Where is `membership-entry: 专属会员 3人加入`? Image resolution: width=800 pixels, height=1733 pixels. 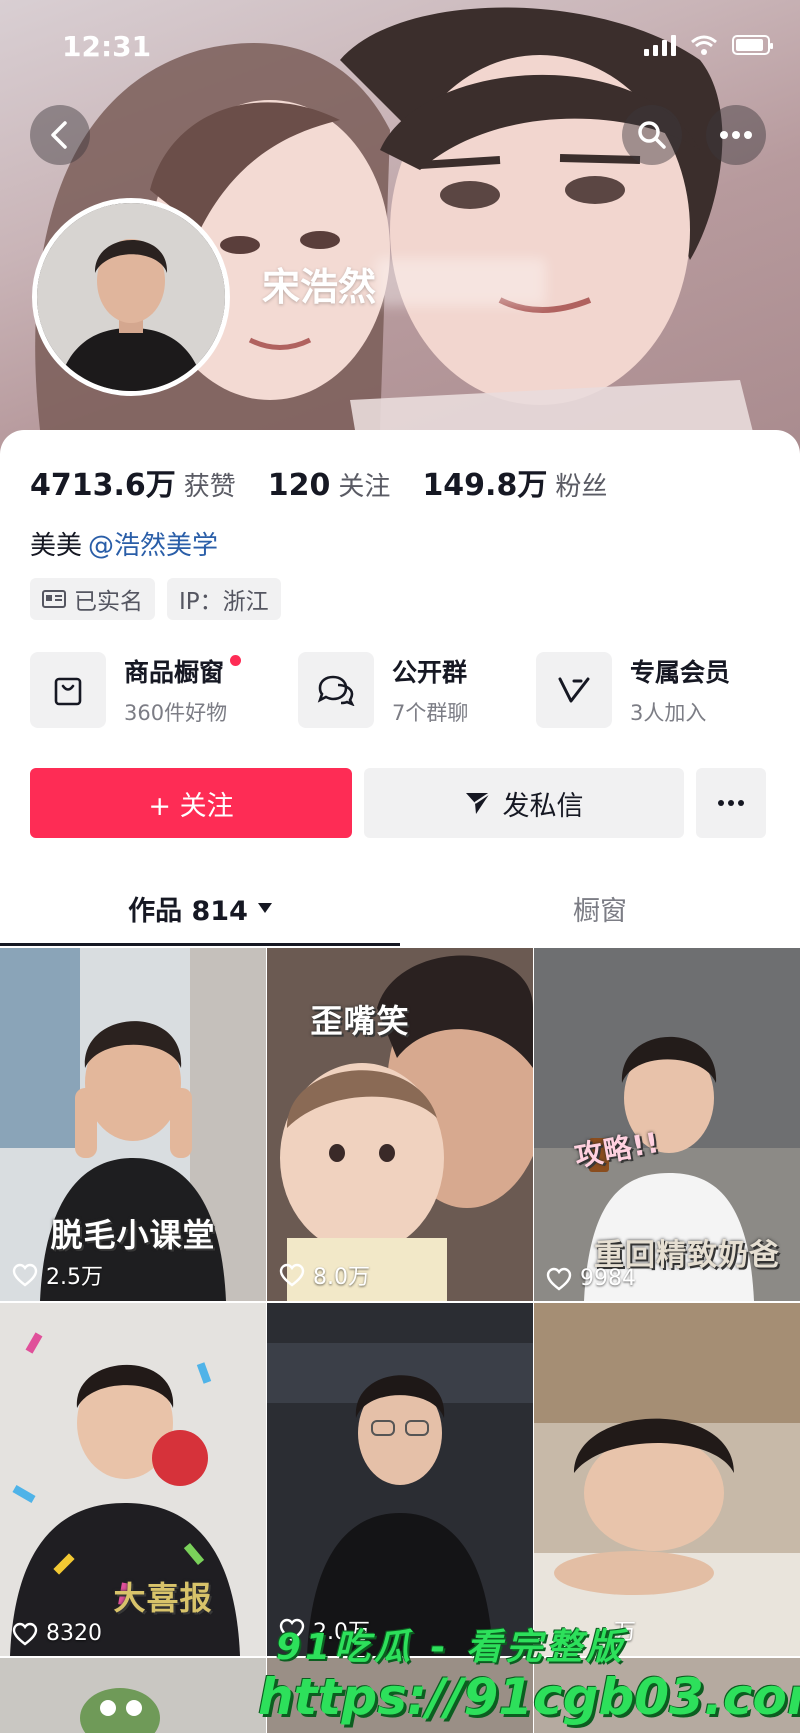
membership-entry: 专属会员 3人加入 is located at coordinates (653, 690).